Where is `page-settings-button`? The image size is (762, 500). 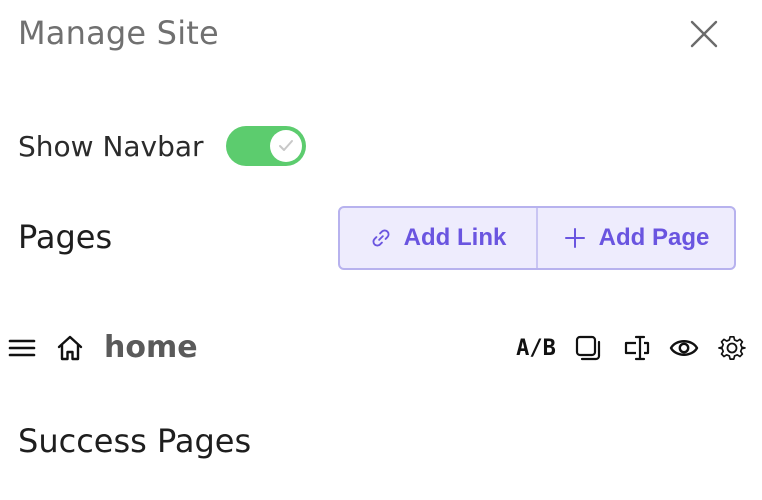
page-settings-button is located at coordinates (732, 348).